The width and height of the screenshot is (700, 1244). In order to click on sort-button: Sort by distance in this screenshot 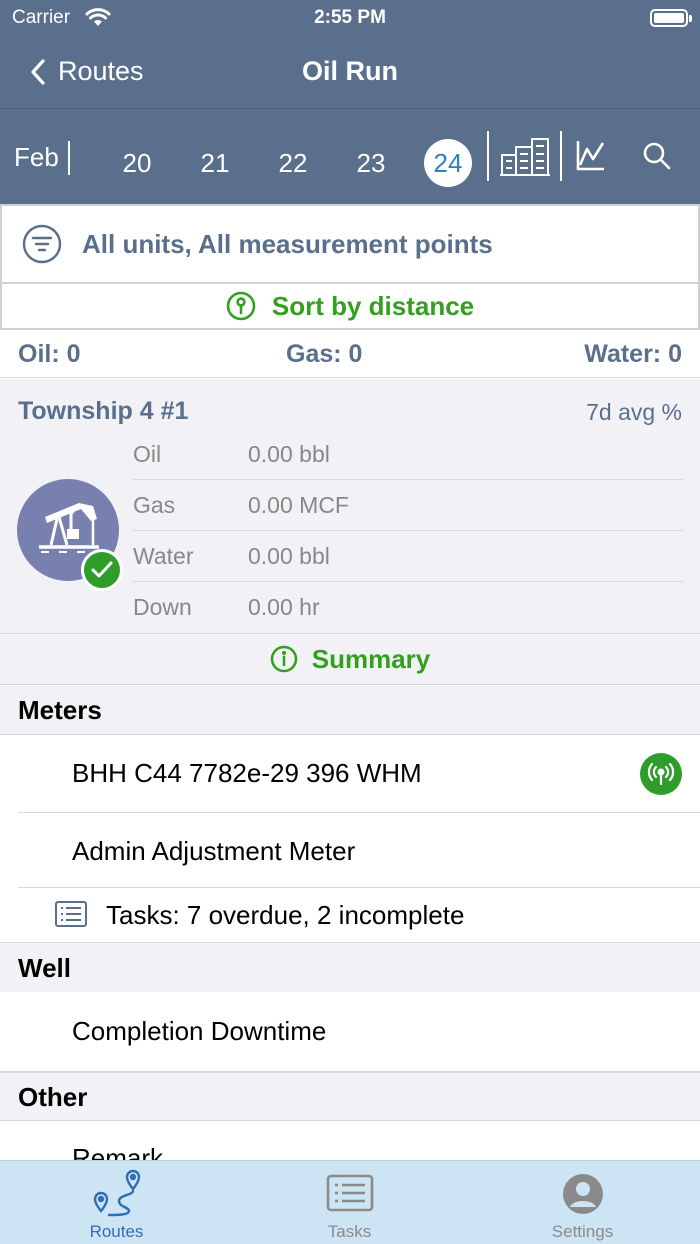, I will do `click(350, 307)`.